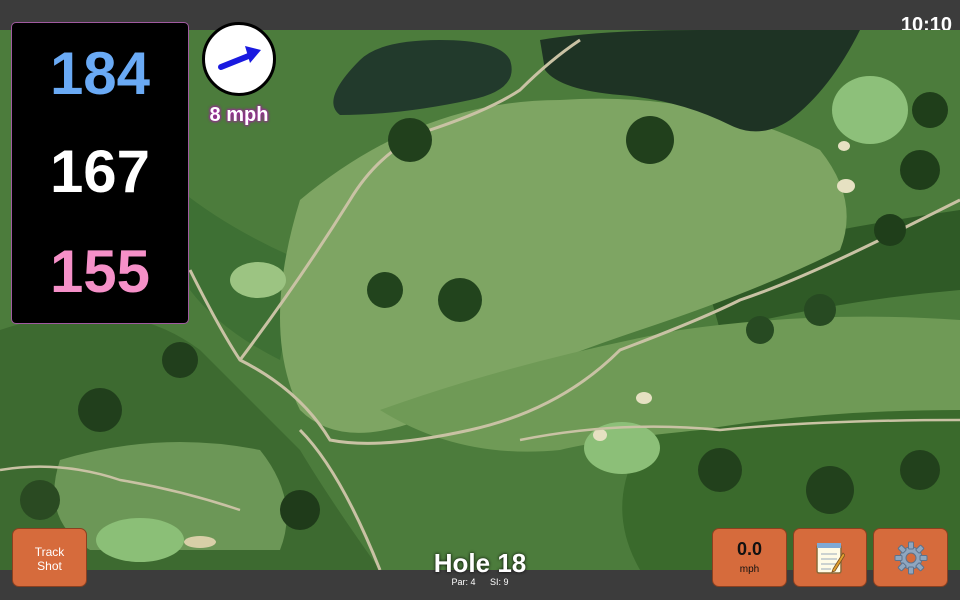 The width and height of the screenshot is (960, 600). I want to click on scorecard-notes-button, so click(830, 557).